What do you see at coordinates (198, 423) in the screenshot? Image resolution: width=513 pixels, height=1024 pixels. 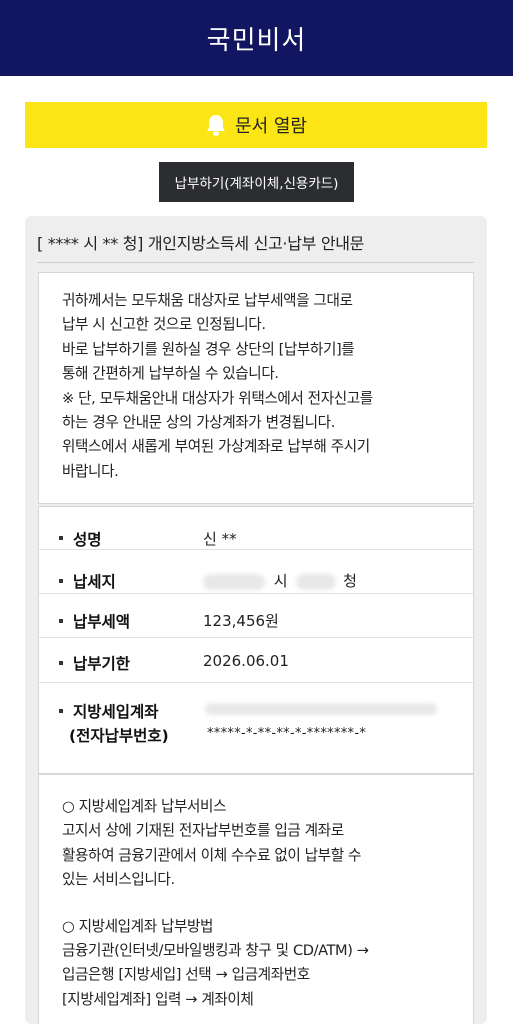 I see `notice-line: 하는 경우 안내문 상의 가상계좌가 변경됩니다.` at bounding box center [198, 423].